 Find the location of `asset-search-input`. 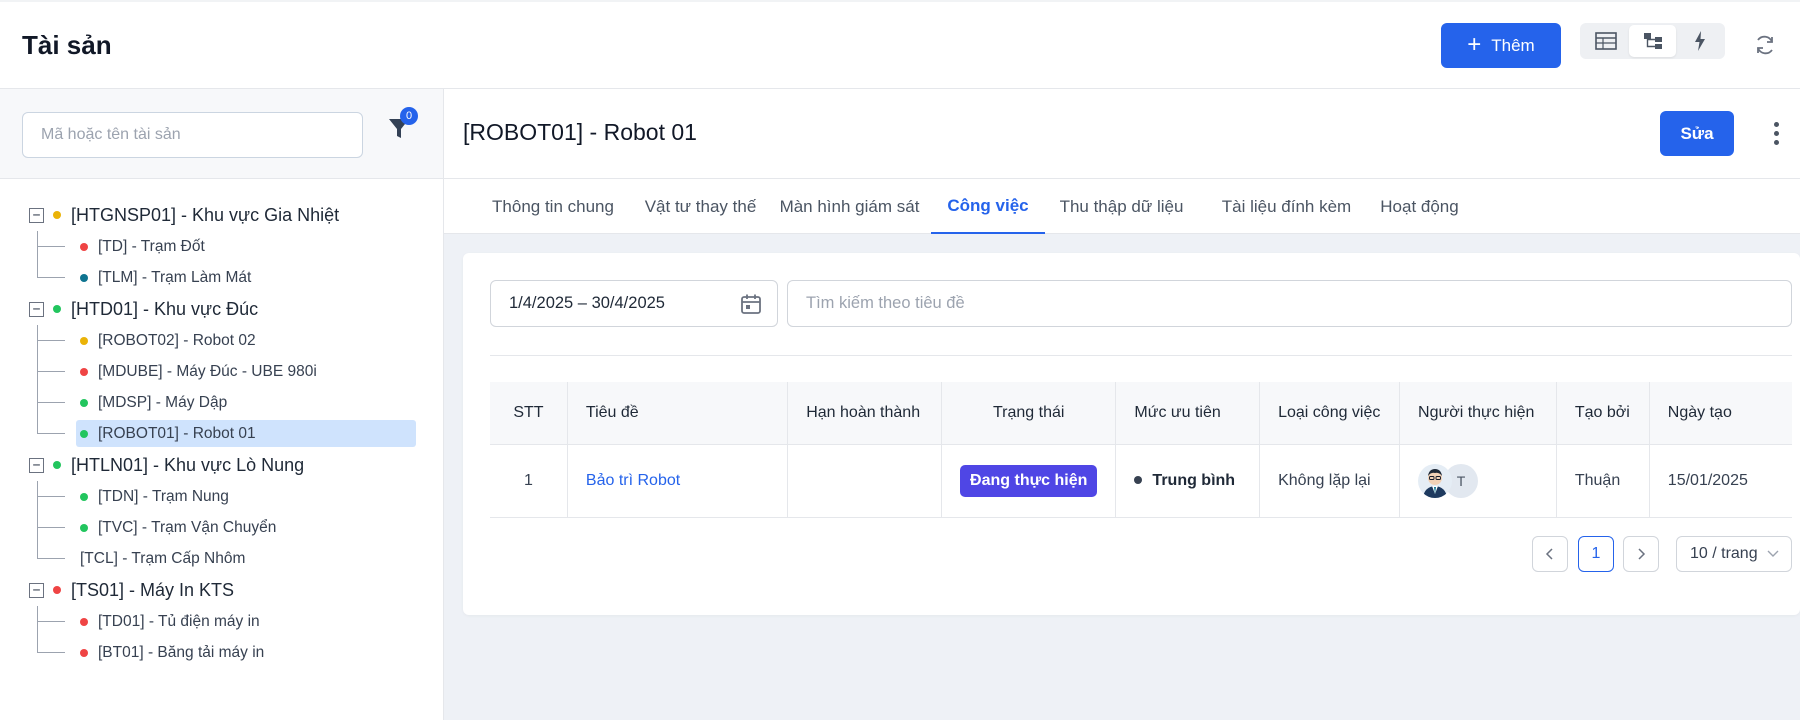

asset-search-input is located at coordinates (192, 135).